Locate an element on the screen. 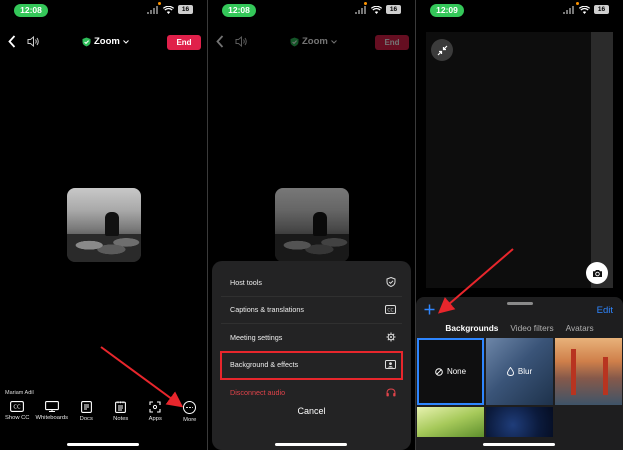 The width and height of the screenshot is (623, 450). tab-backgrounds: Backgrounds is located at coordinates (471, 328).